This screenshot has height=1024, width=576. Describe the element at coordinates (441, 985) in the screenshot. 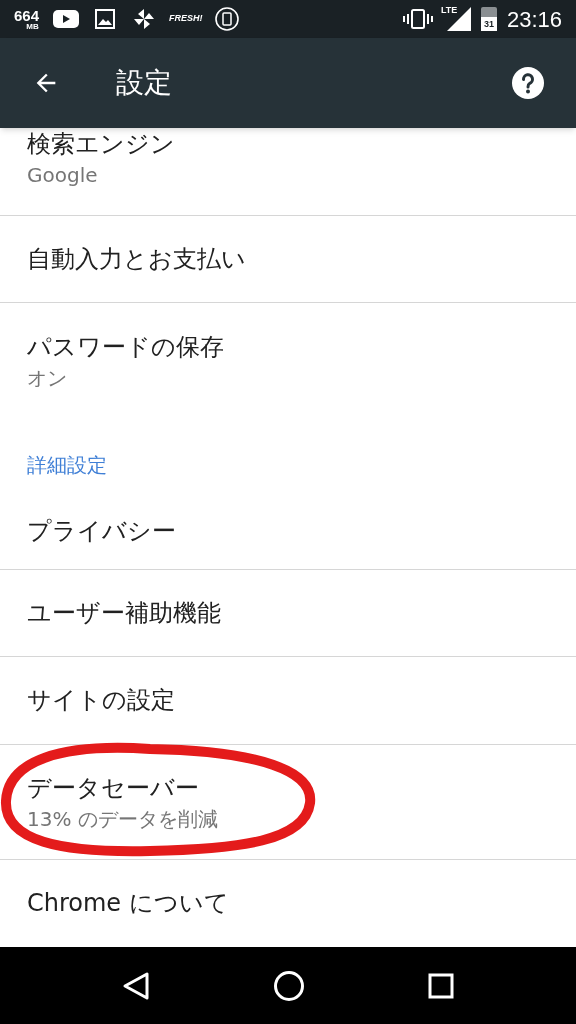

I see `recents-square-icon` at that location.